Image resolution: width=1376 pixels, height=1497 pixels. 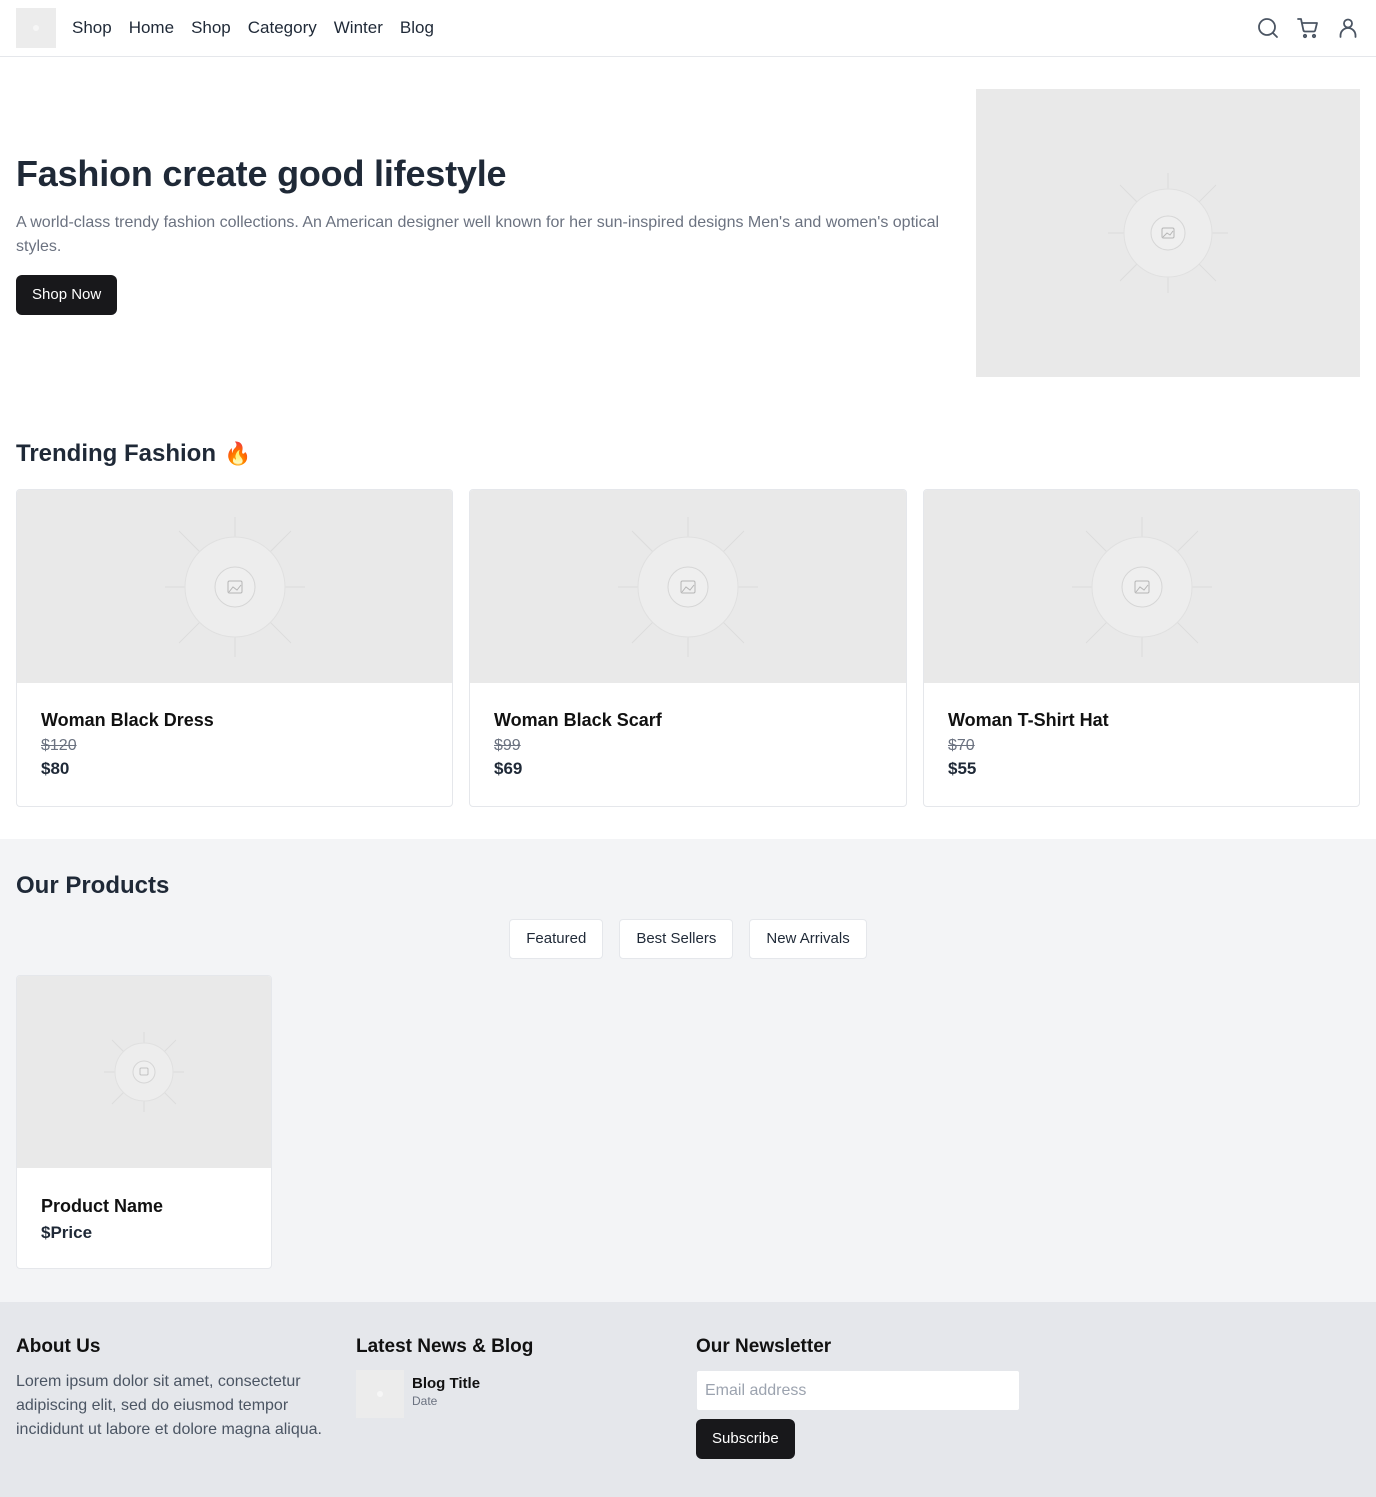 I want to click on product-price: $69, so click(x=508, y=768).